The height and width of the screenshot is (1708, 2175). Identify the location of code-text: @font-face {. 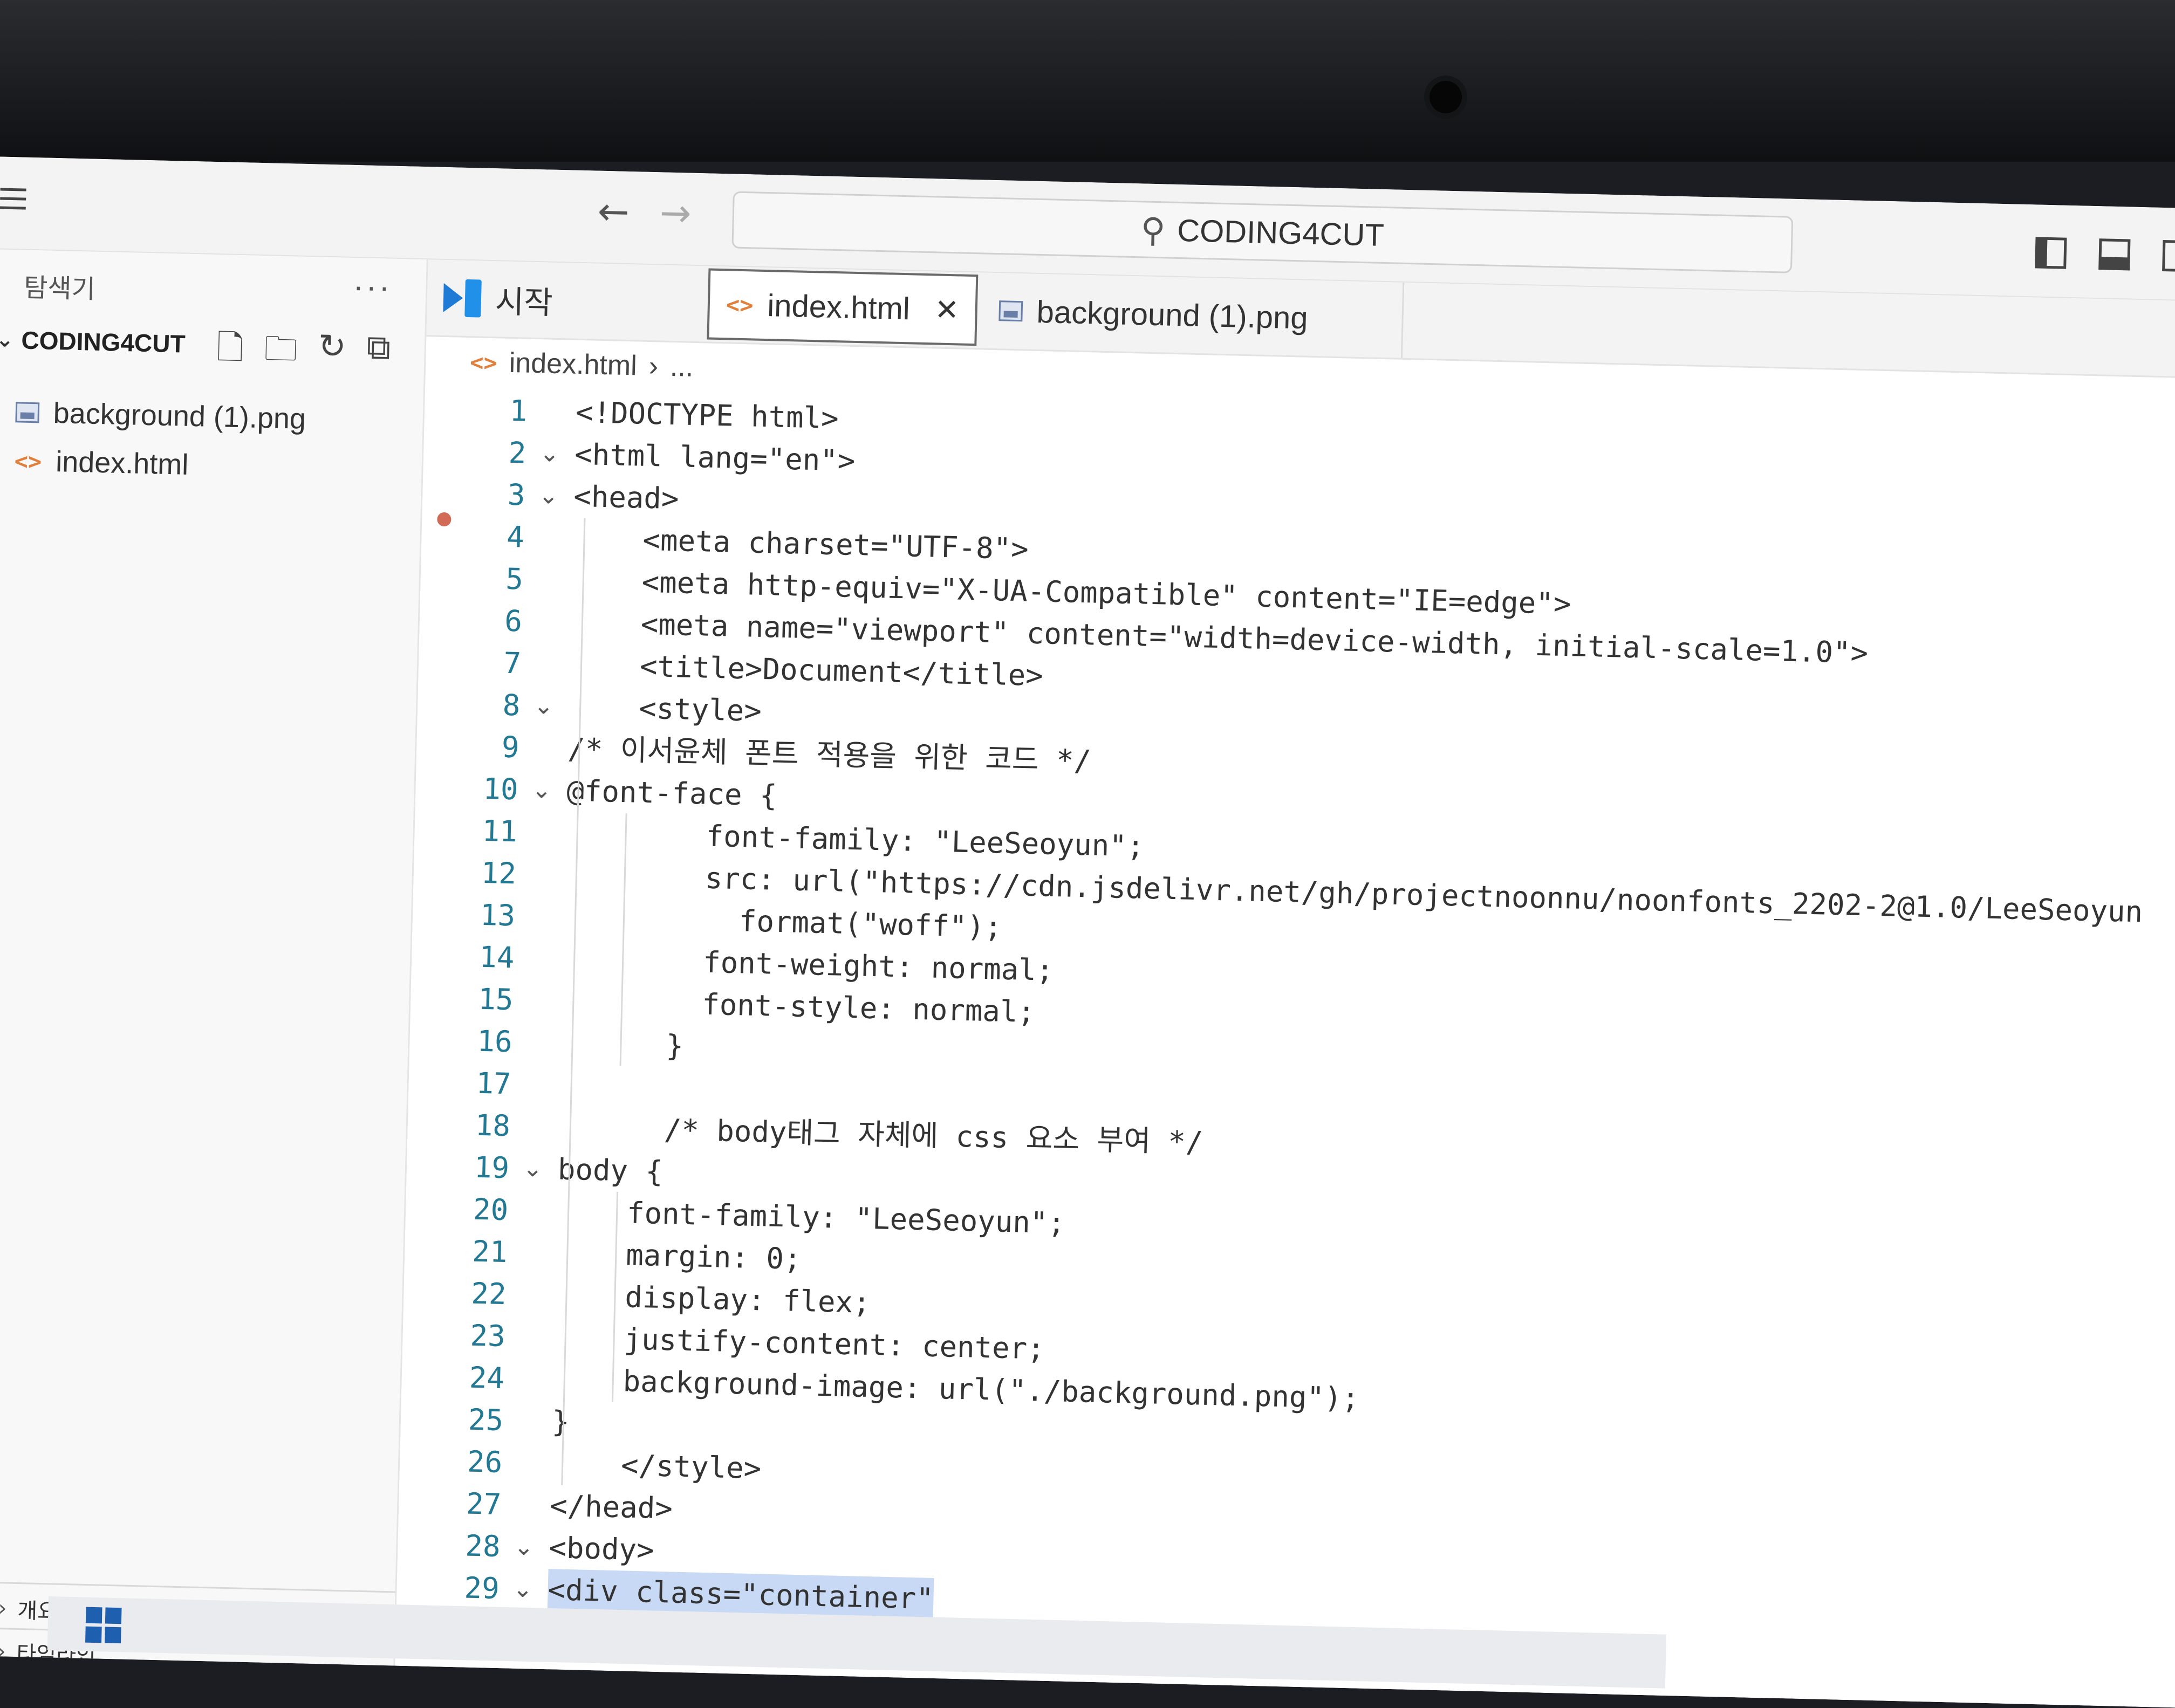
(672, 793).